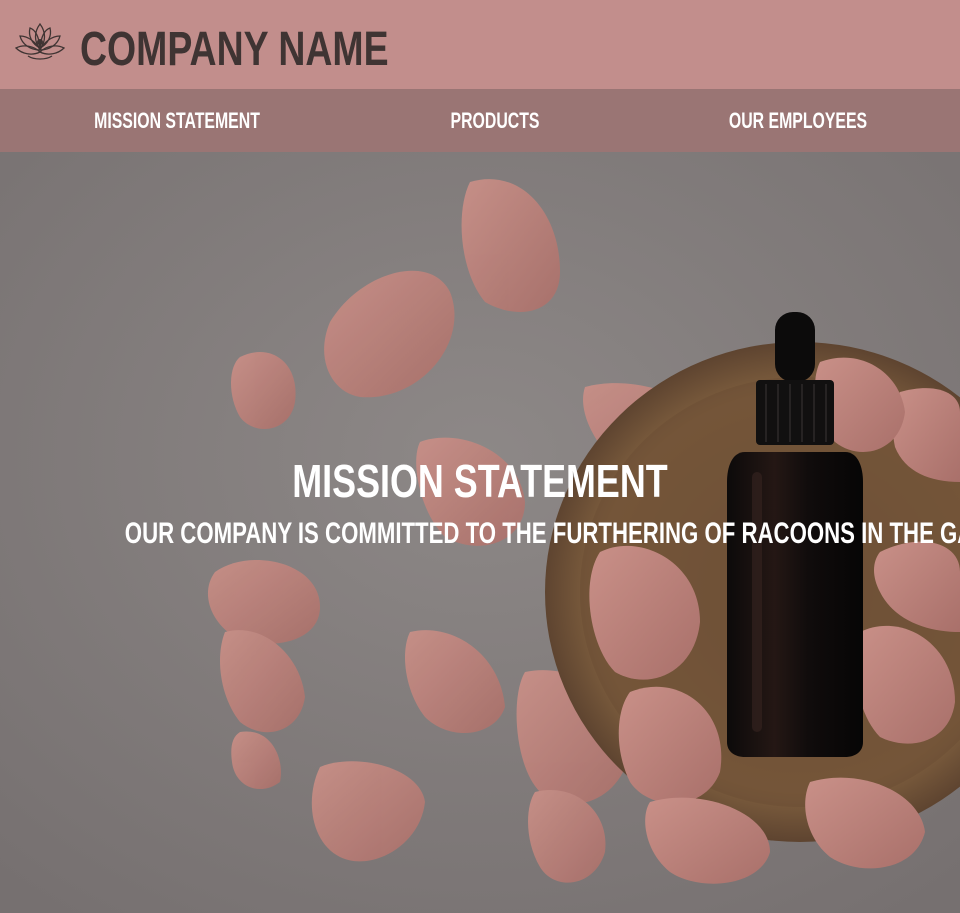  I want to click on hero-title: MISSION STATEMENT, so click(480, 481).